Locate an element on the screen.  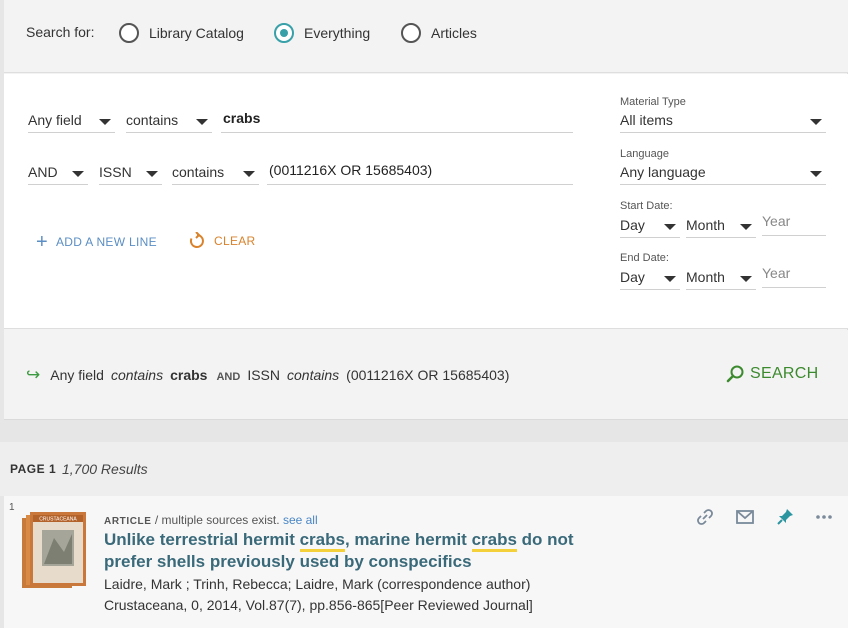
boolean-select-line2: AND is located at coordinates (58, 173).